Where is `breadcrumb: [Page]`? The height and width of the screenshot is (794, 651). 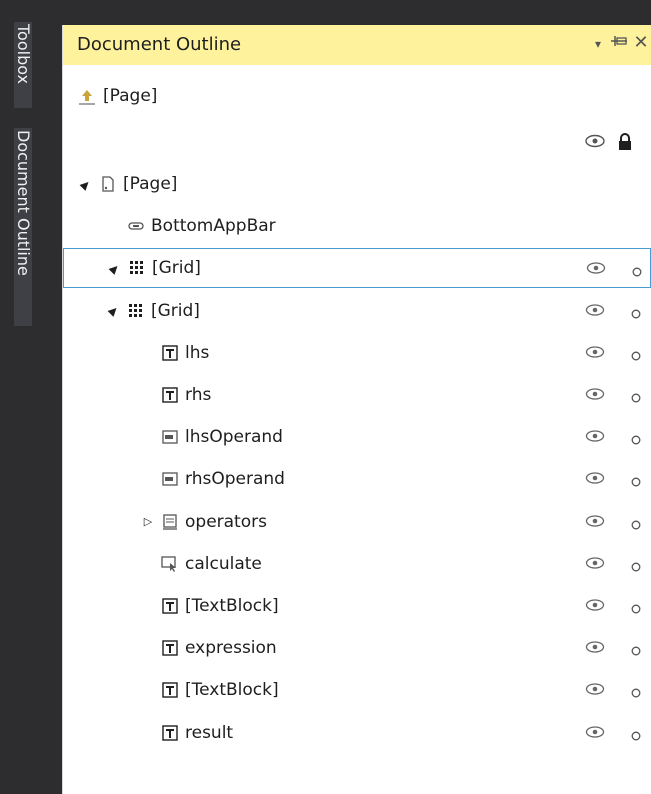 breadcrumb: [Page] is located at coordinates (117, 96).